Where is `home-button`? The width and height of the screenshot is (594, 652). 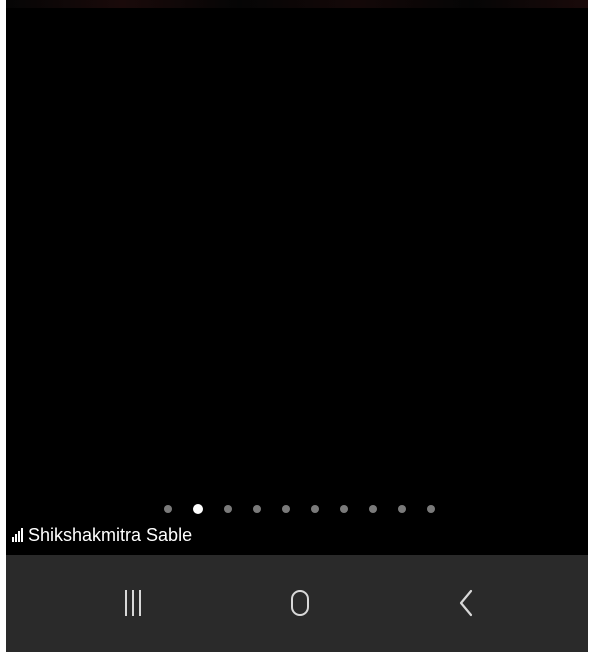
home-button is located at coordinates (300, 603).